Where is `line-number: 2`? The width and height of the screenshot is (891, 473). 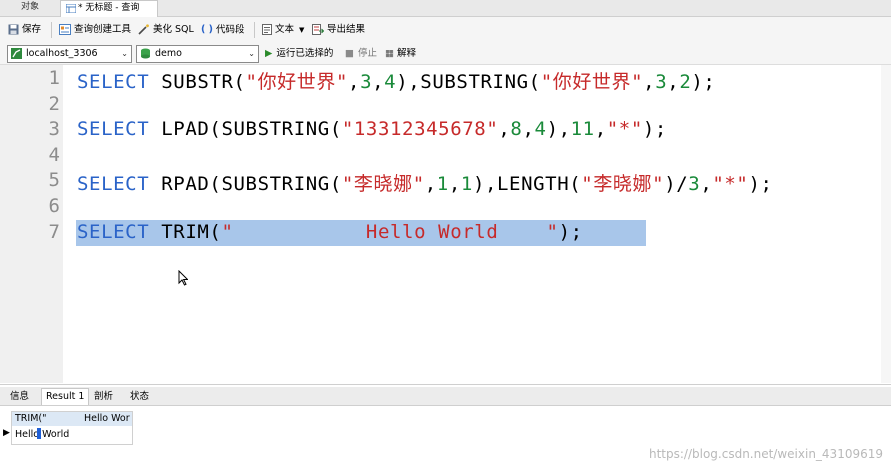 line-number: 2 is located at coordinates (54, 104).